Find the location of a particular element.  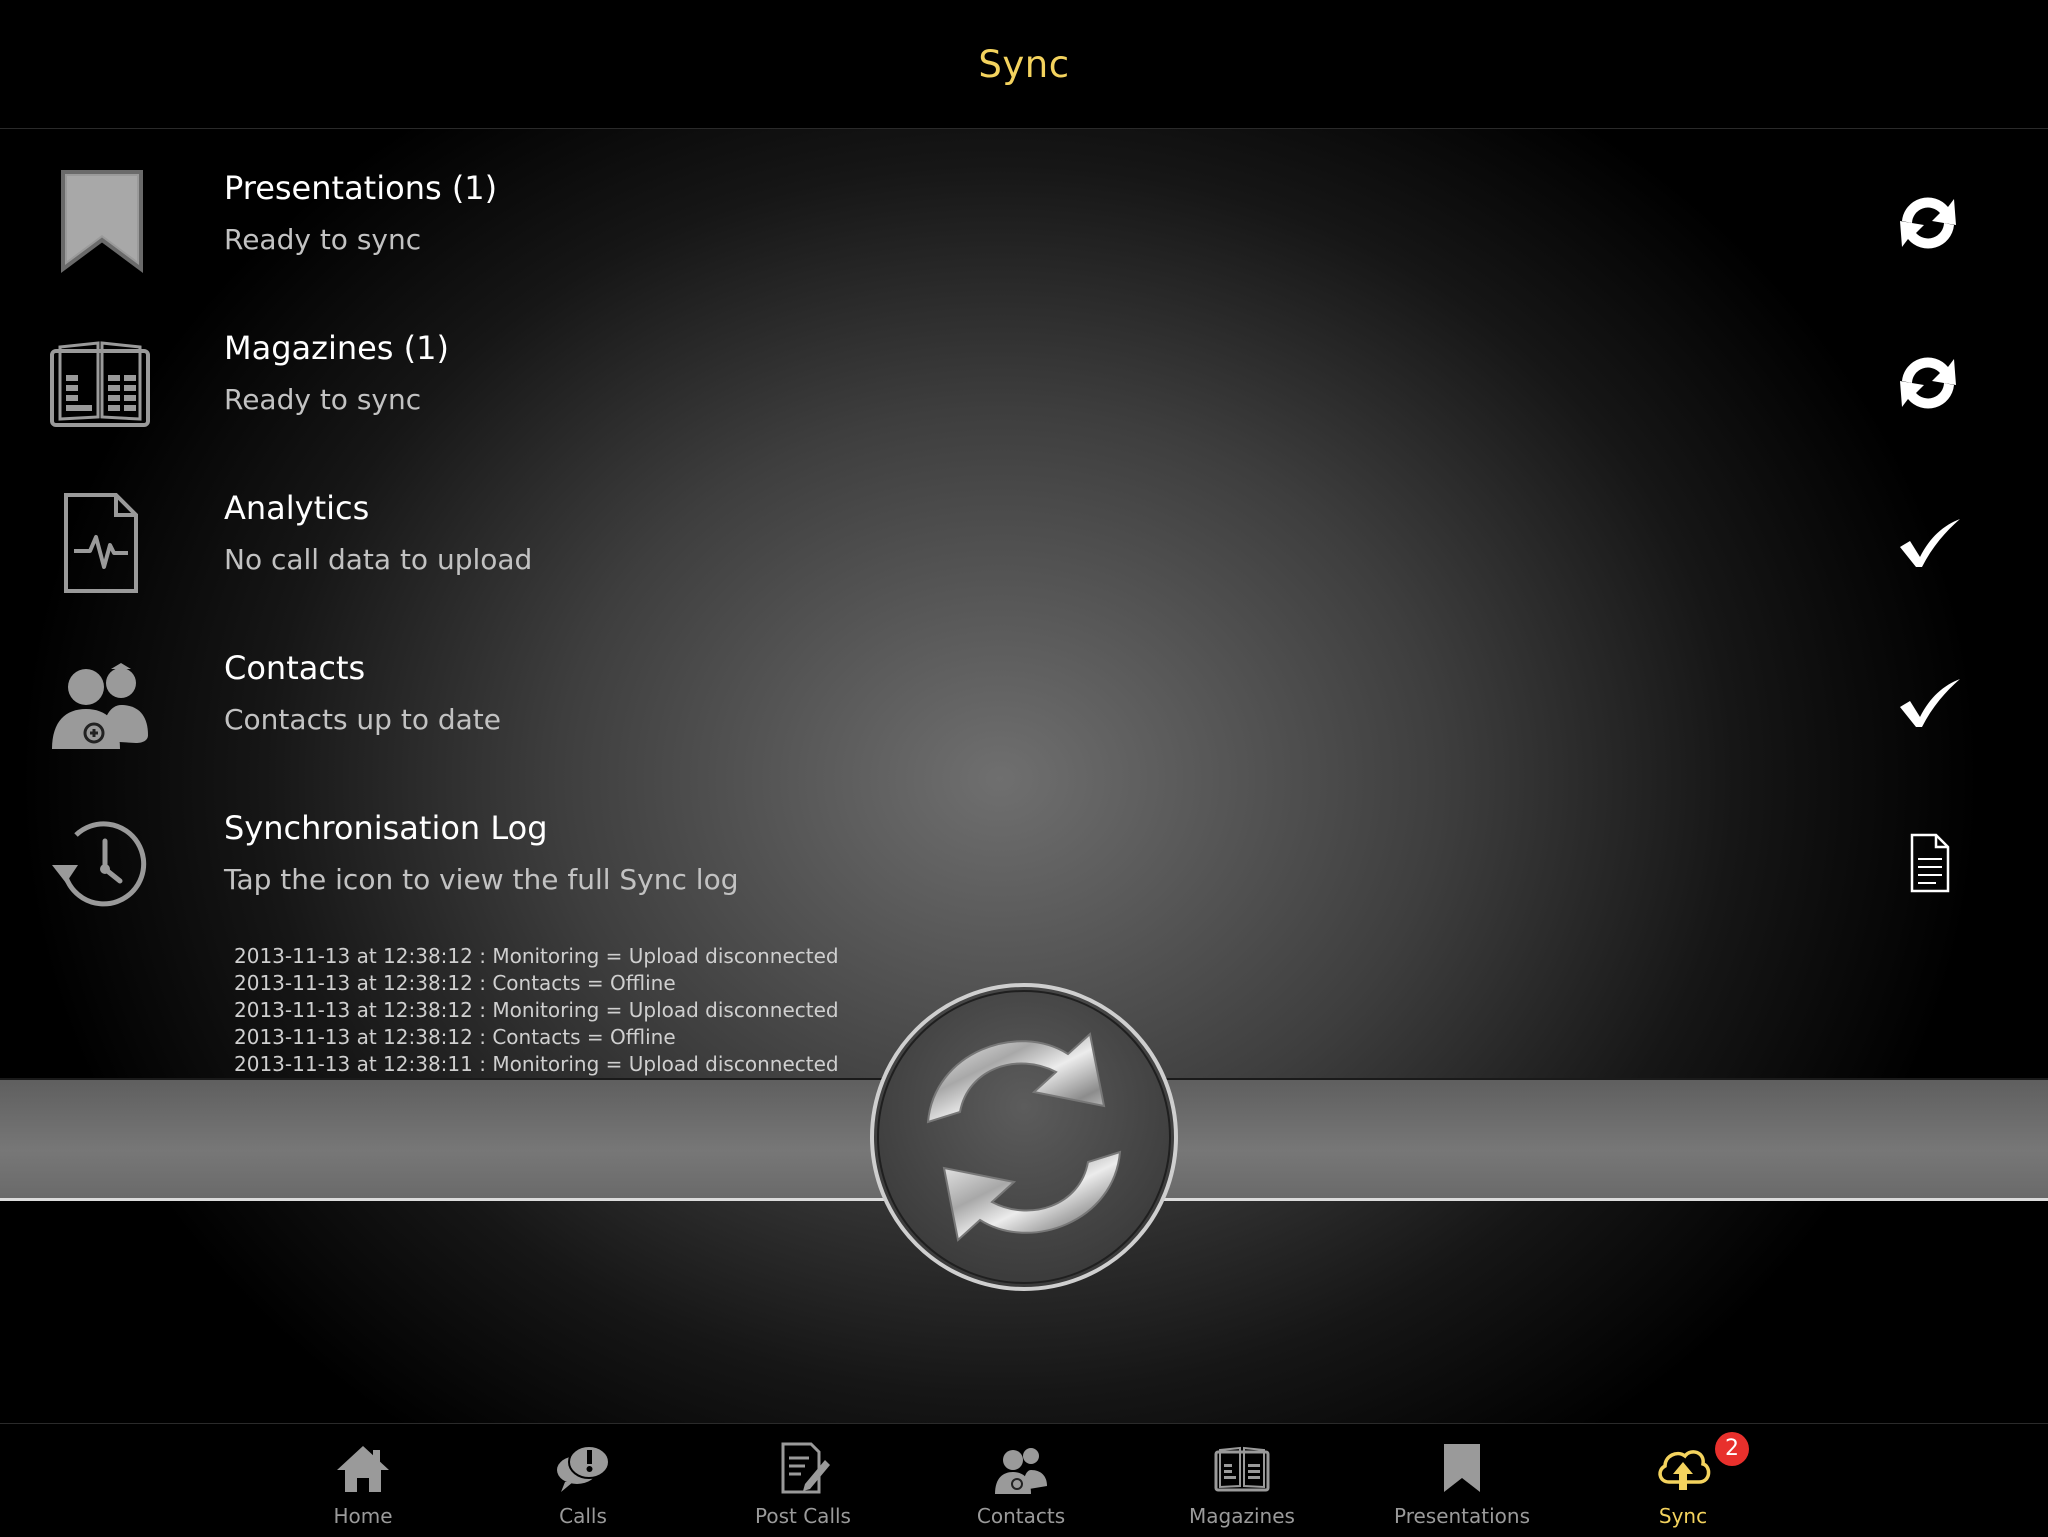

row-title: Contacts is located at coordinates (295, 668).